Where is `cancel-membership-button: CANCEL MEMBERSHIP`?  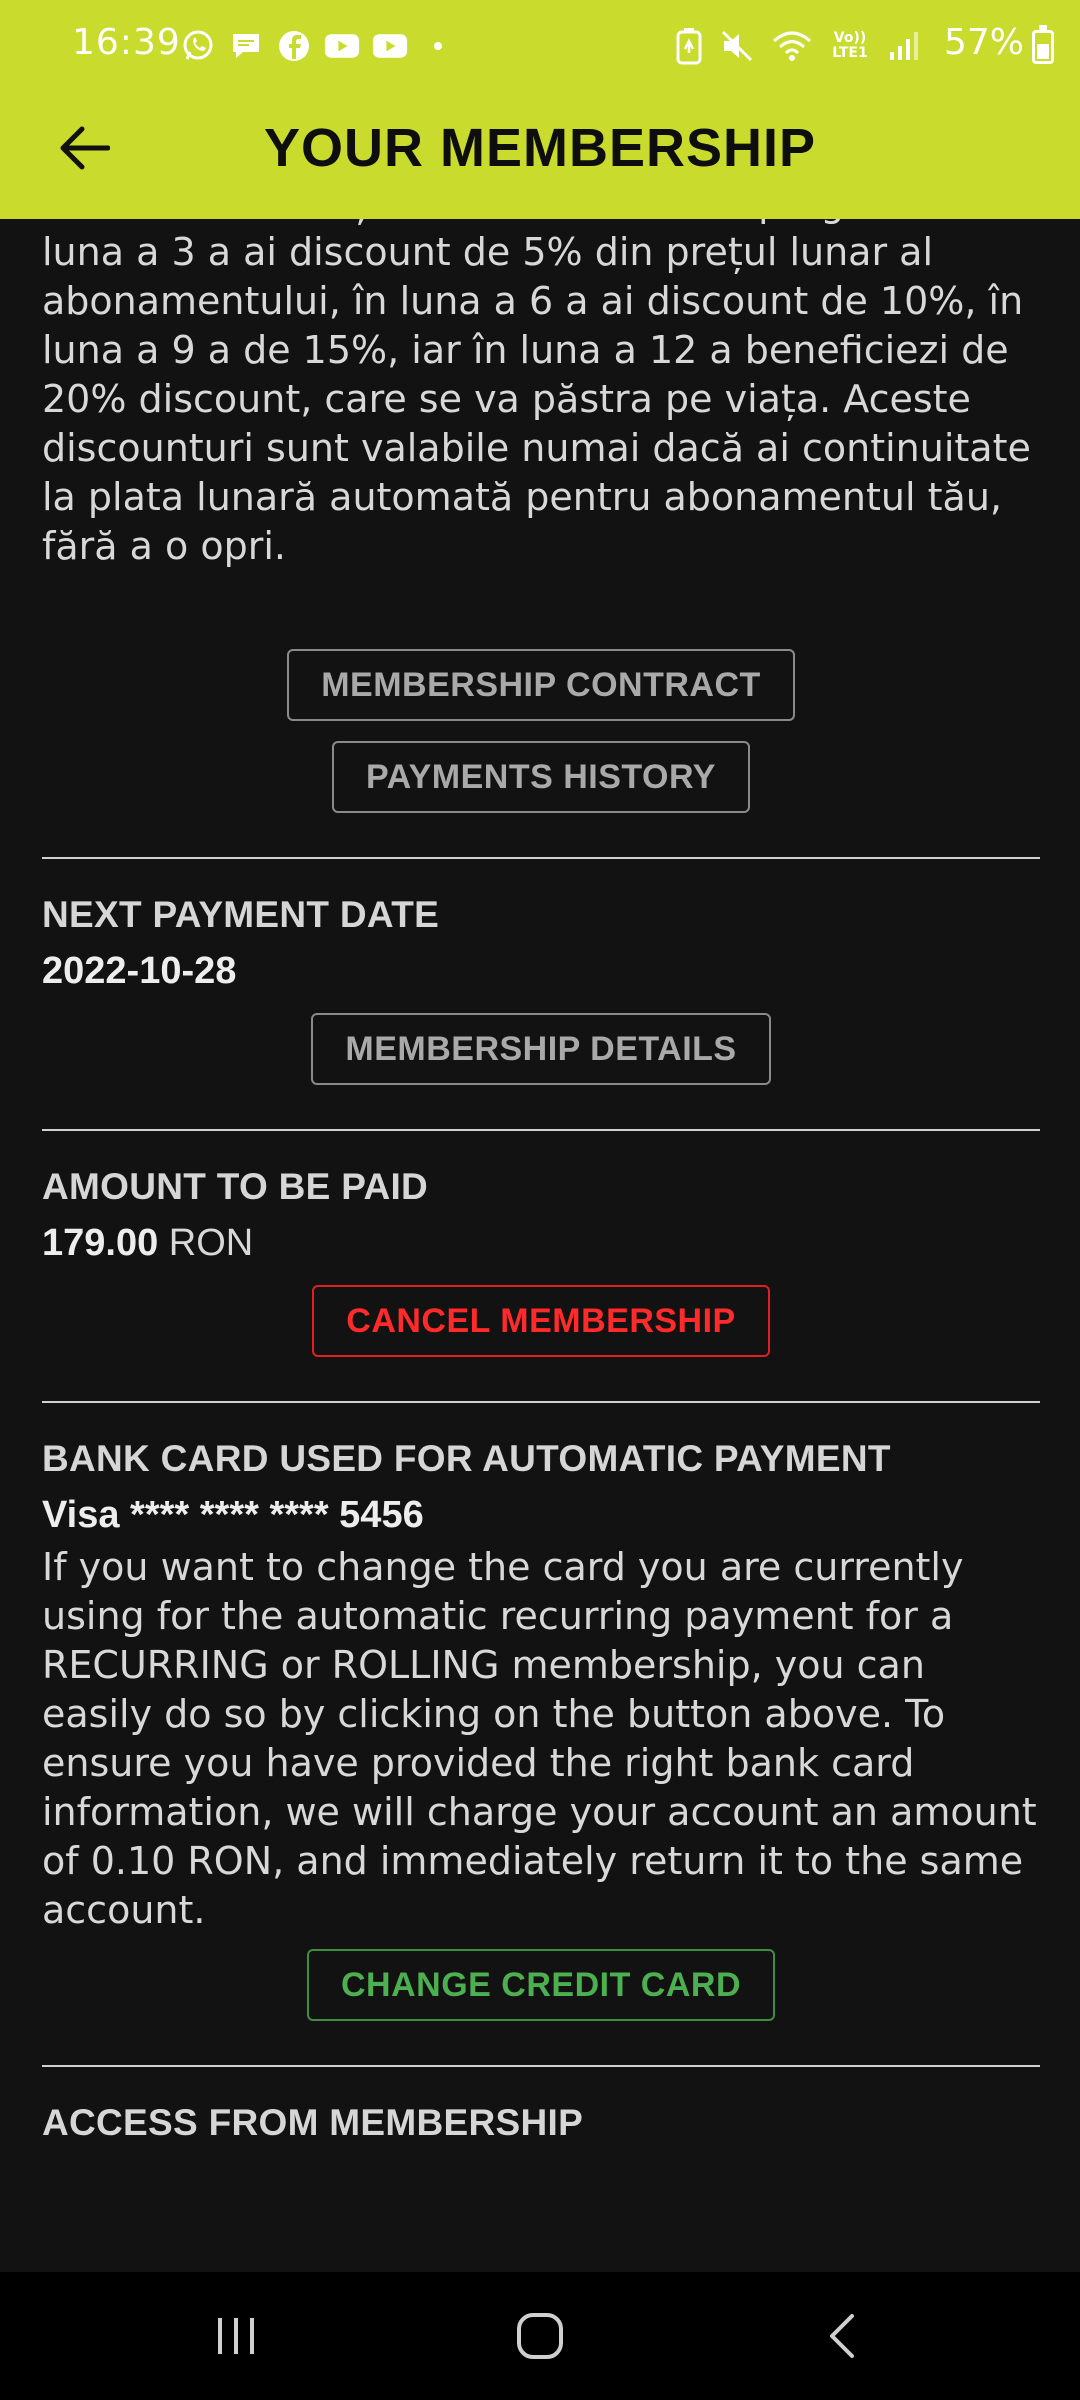
cancel-membership-button: CANCEL MEMBERSHIP is located at coordinates (541, 1321).